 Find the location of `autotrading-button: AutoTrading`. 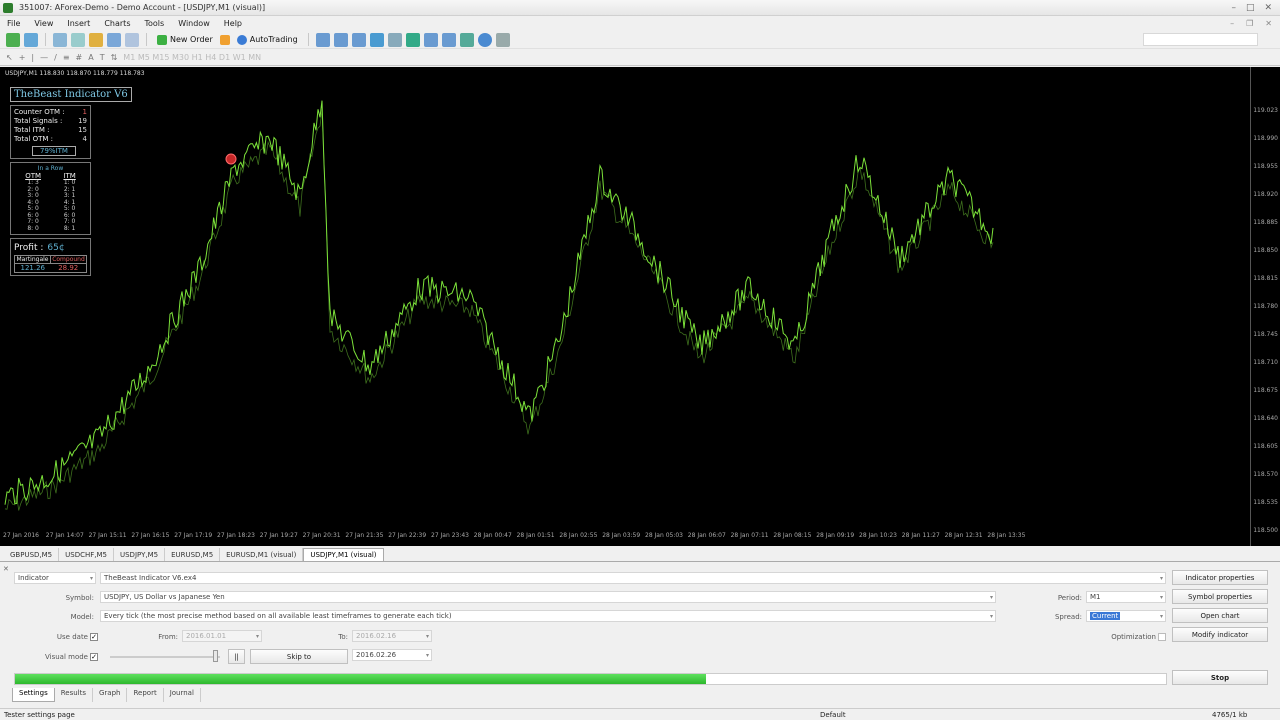

autotrading-button: AutoTrading is located at coordinates (267, 39).